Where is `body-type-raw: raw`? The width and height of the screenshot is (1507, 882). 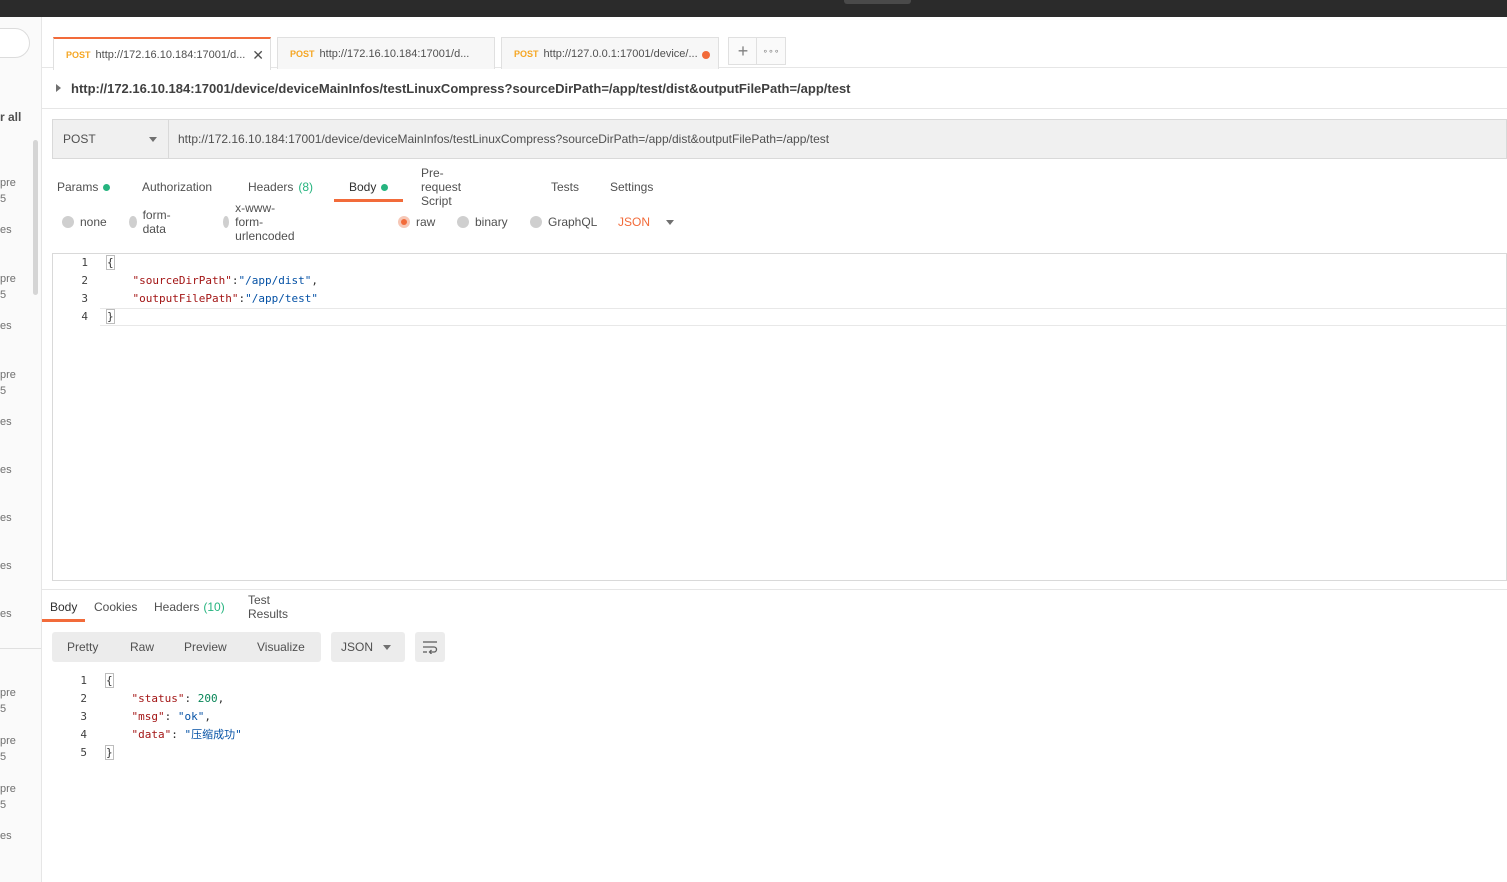 body-type-raw: raw is located at coordinates (416, 222).